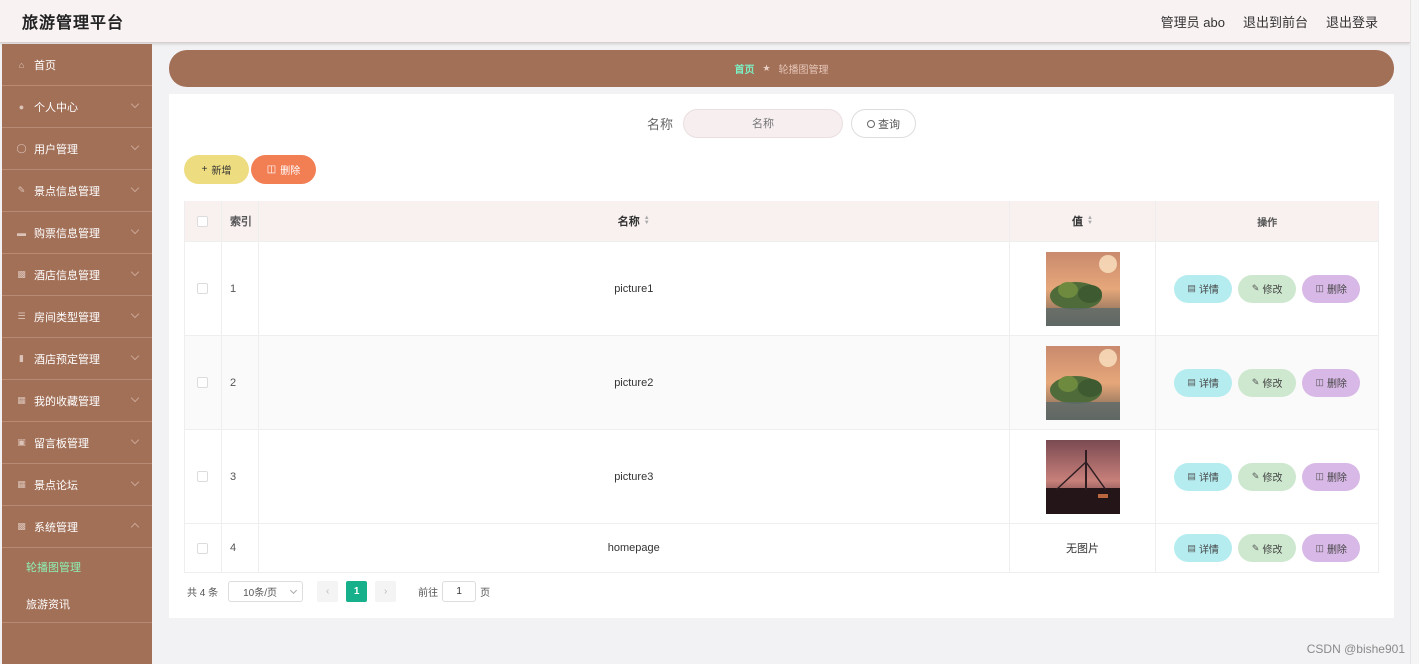  What do you see at coordinates (459, 591) in the screenshot?
I see `goto-page-input` at bounding box center [459, 591].